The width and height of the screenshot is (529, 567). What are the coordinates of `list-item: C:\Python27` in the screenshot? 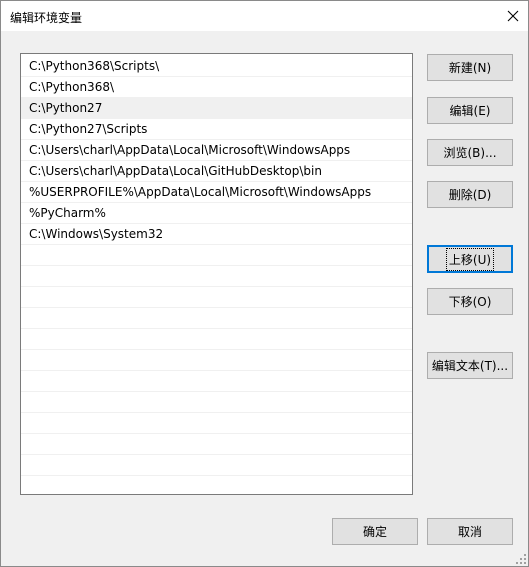 It's located at (216, 108).